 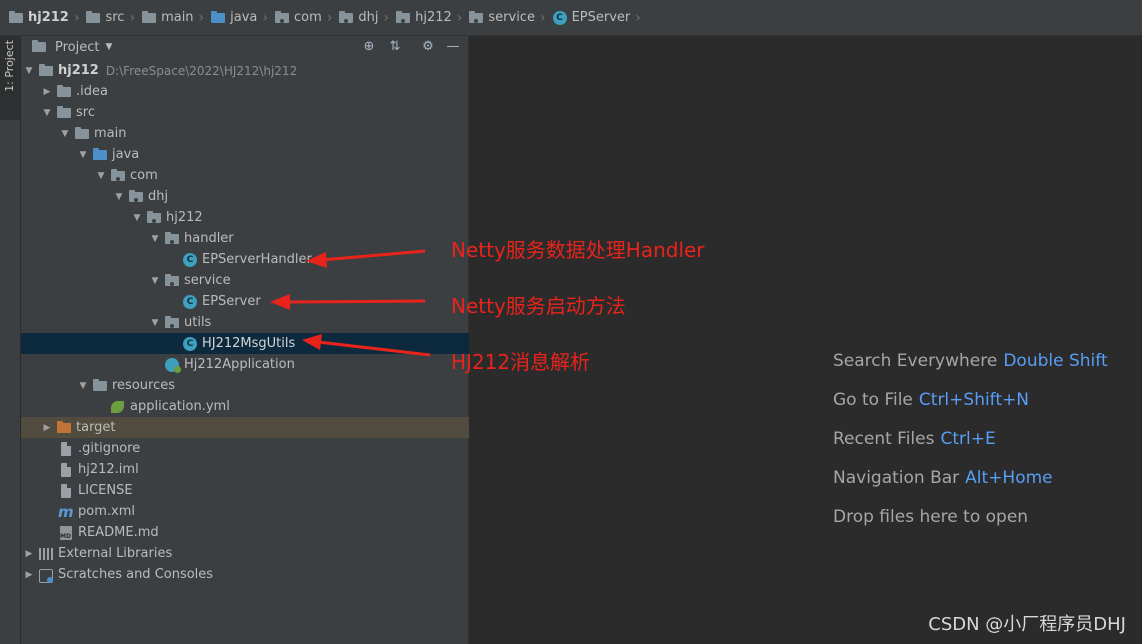 What do you see at coordinates (1027, 624) in the screenshot?
I see `watermark: CSDN @小厂程序员DHJ` at bounding box center [1027, 624].